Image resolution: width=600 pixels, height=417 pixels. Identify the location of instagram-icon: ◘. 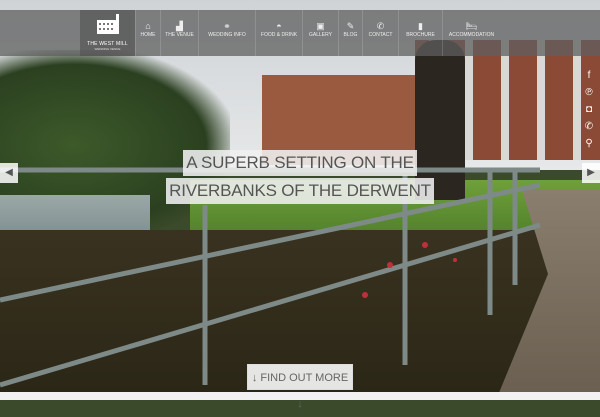
(589, 109).